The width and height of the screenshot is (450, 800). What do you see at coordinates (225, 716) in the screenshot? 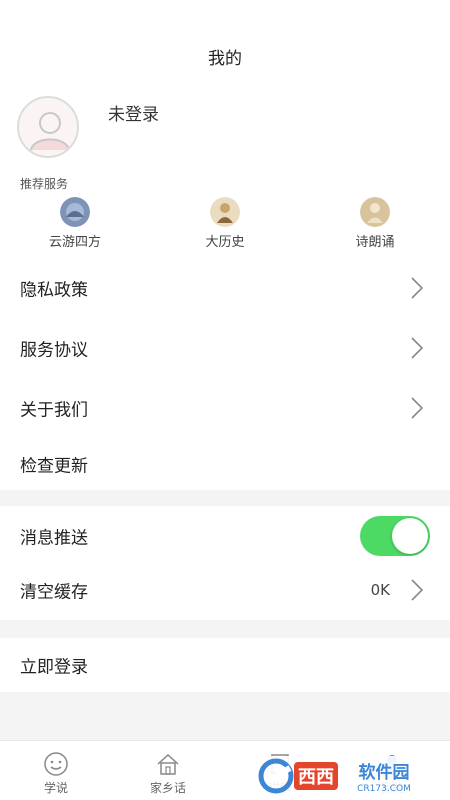
I see `bottom-spacer` at bounding box center [225, 716].